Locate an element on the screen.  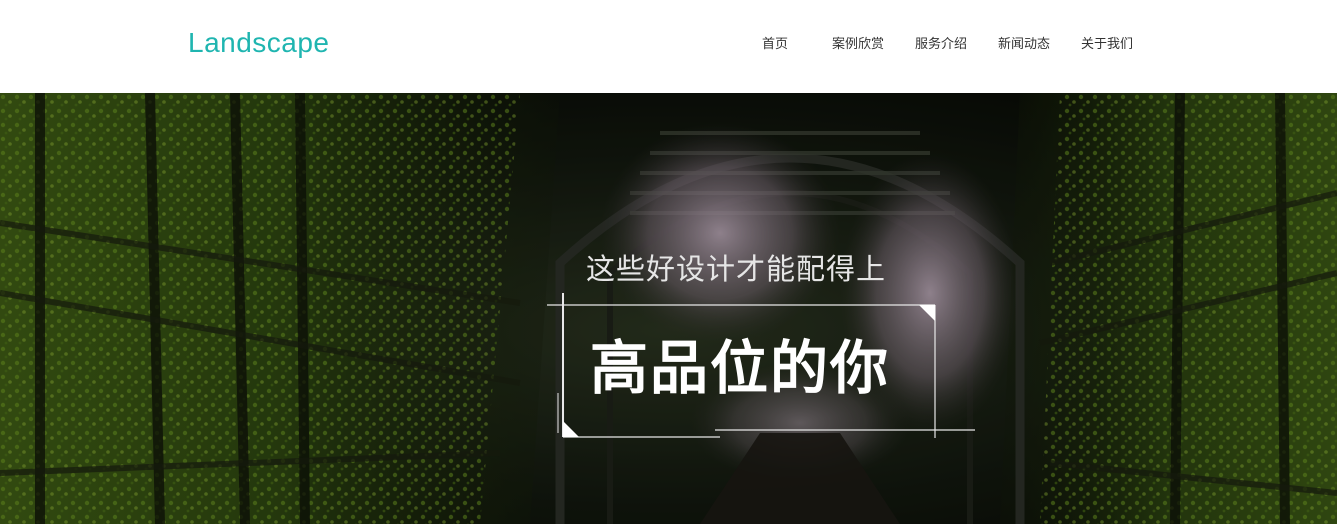
hero-title: 高品位的你 is located at coordinates (740, 368).